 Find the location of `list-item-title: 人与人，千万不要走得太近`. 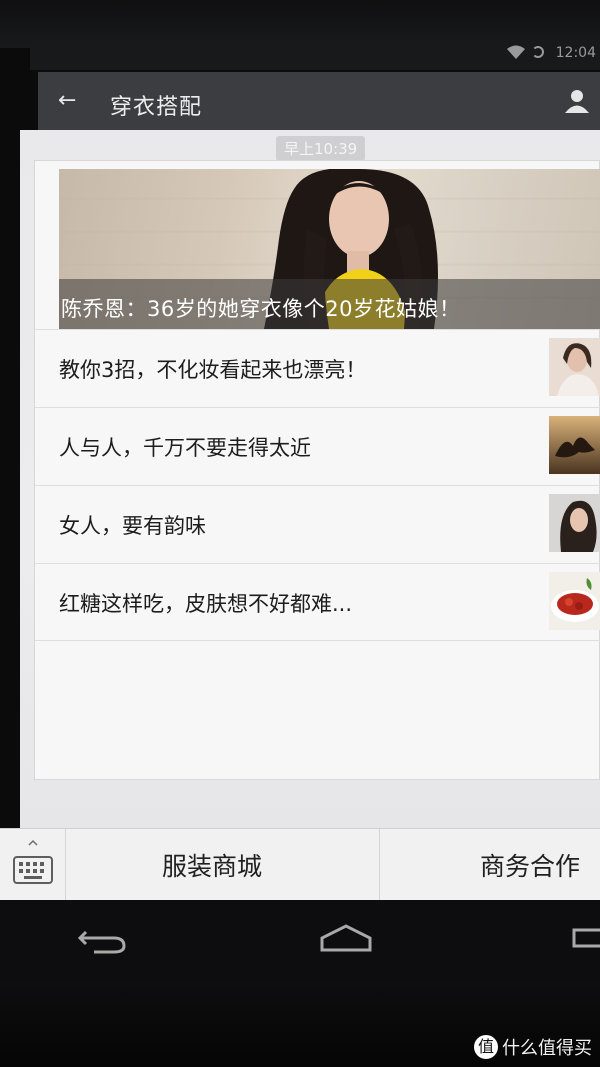

list-item-title: 人与人，千万不要走得太近 is located at coordinates (185, 448).